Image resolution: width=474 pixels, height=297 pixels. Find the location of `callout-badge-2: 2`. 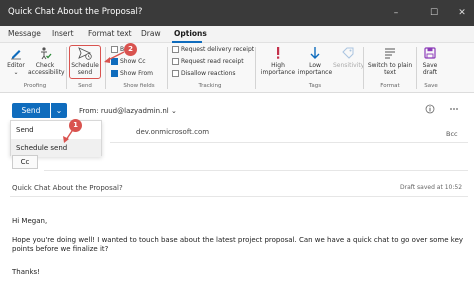

callout-badge-2: 2 is located at coordinates (130, 49).